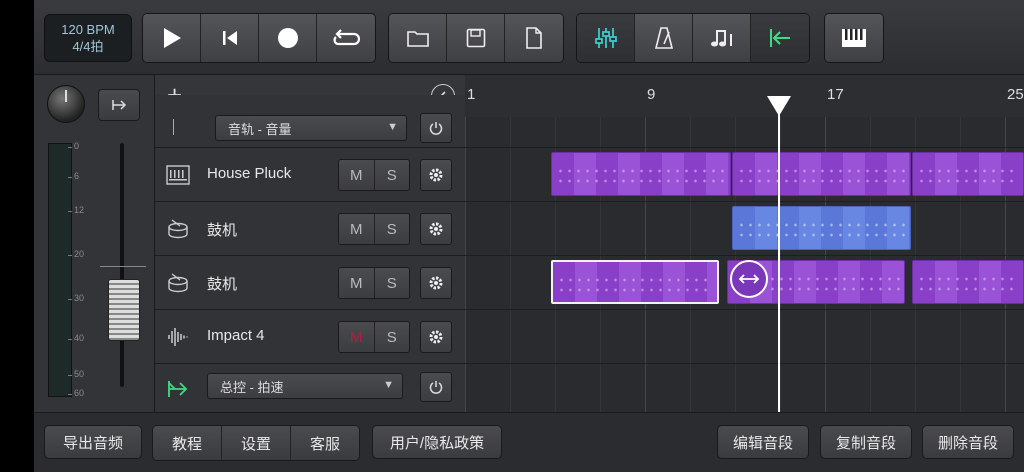  I want to click on metronome-icon, so click(663, 38).